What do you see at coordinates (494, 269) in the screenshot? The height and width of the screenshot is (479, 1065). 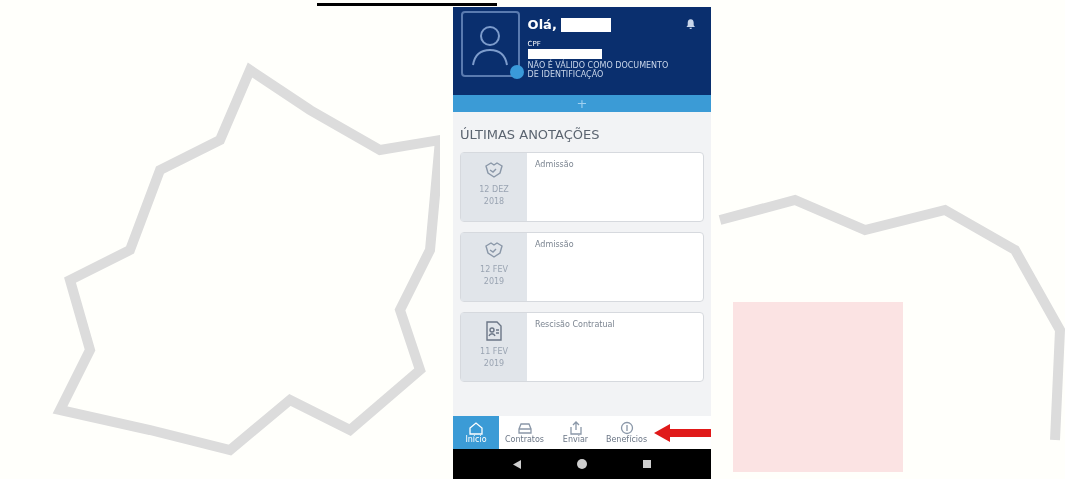 I see `entry-date: 12 FEV` at bounding box center [494, 269].